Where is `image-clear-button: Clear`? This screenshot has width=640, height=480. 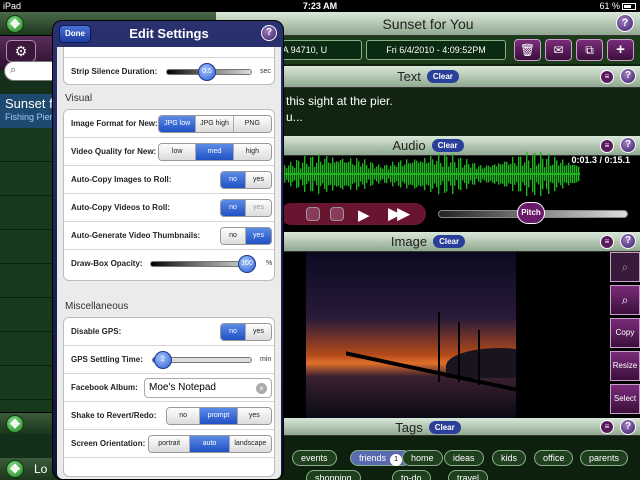 image-clear-button: Clear is located at coordinates (449, 241).